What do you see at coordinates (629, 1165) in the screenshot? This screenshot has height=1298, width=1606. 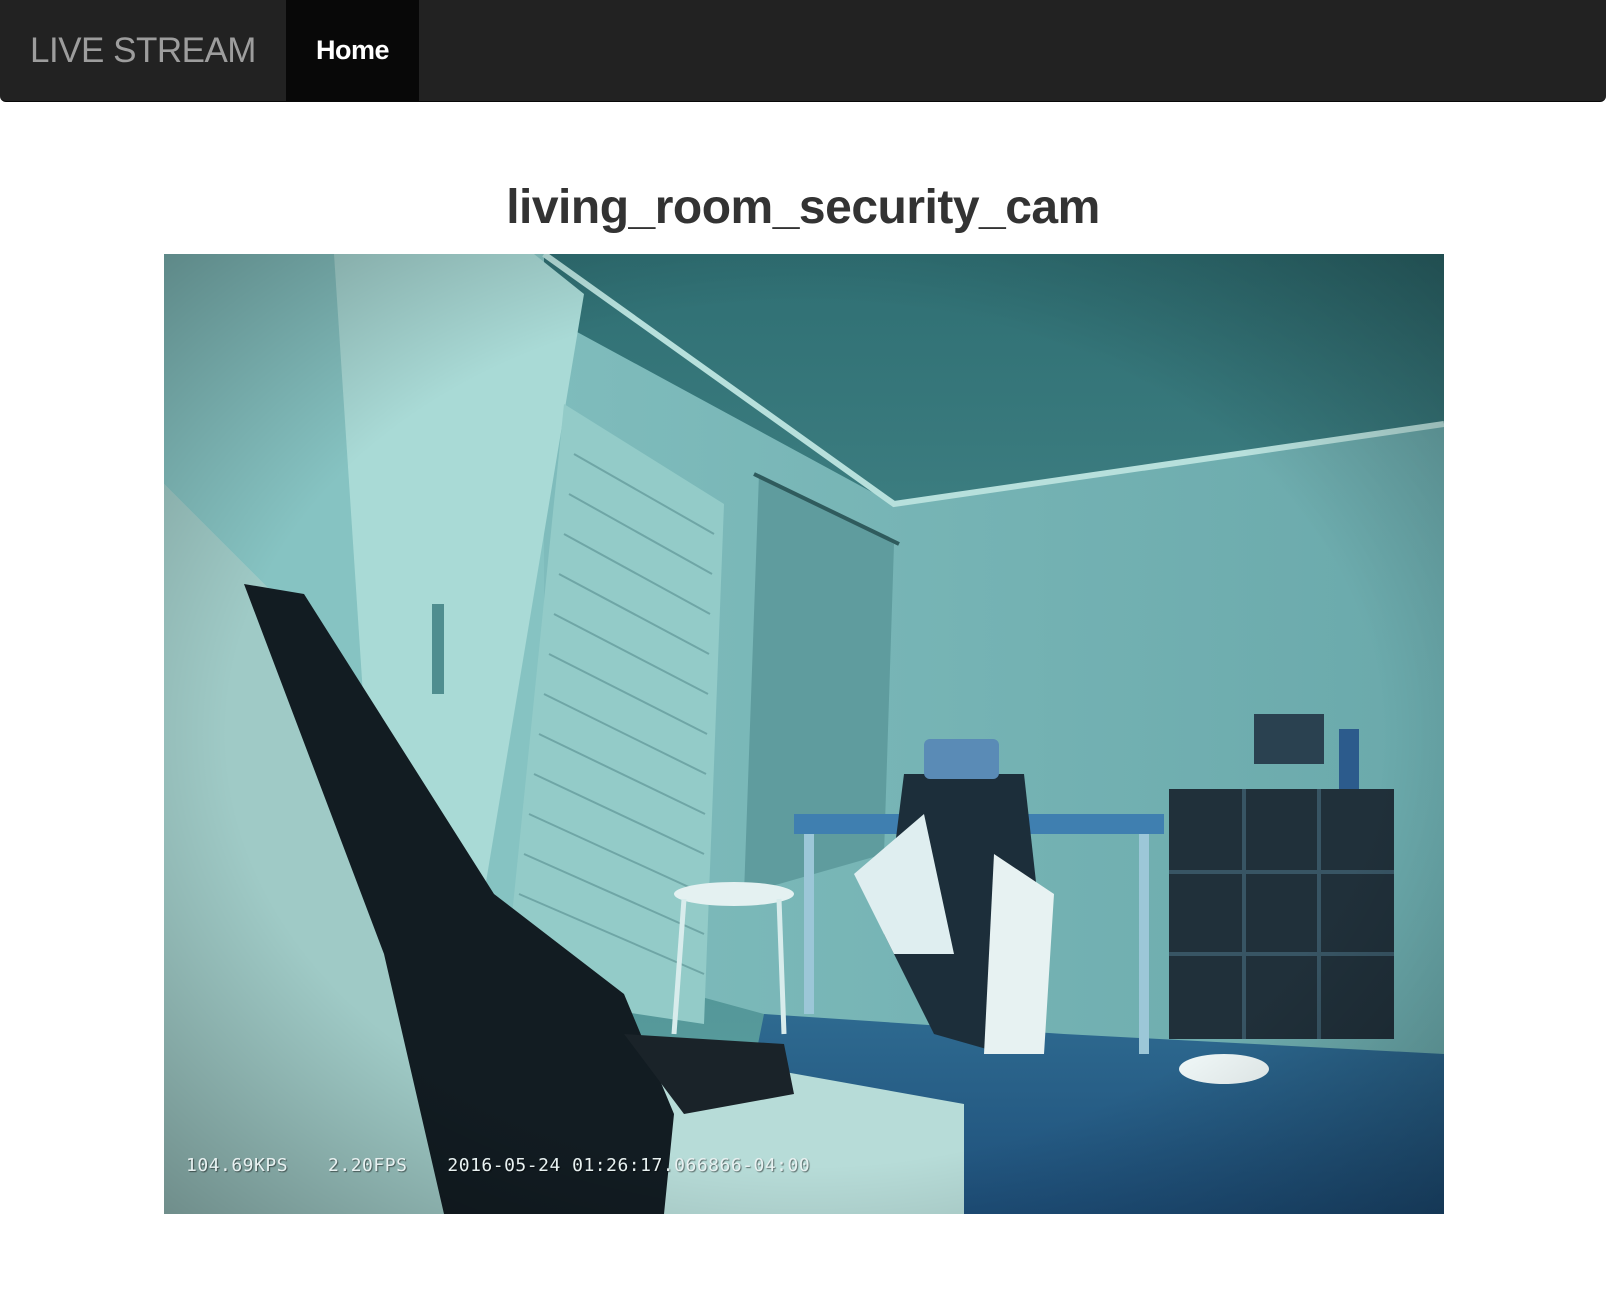 I see `timestamp-readout: 2016-05-24 01:26:17.066866-04:00` at bounding box center [629, 1165].